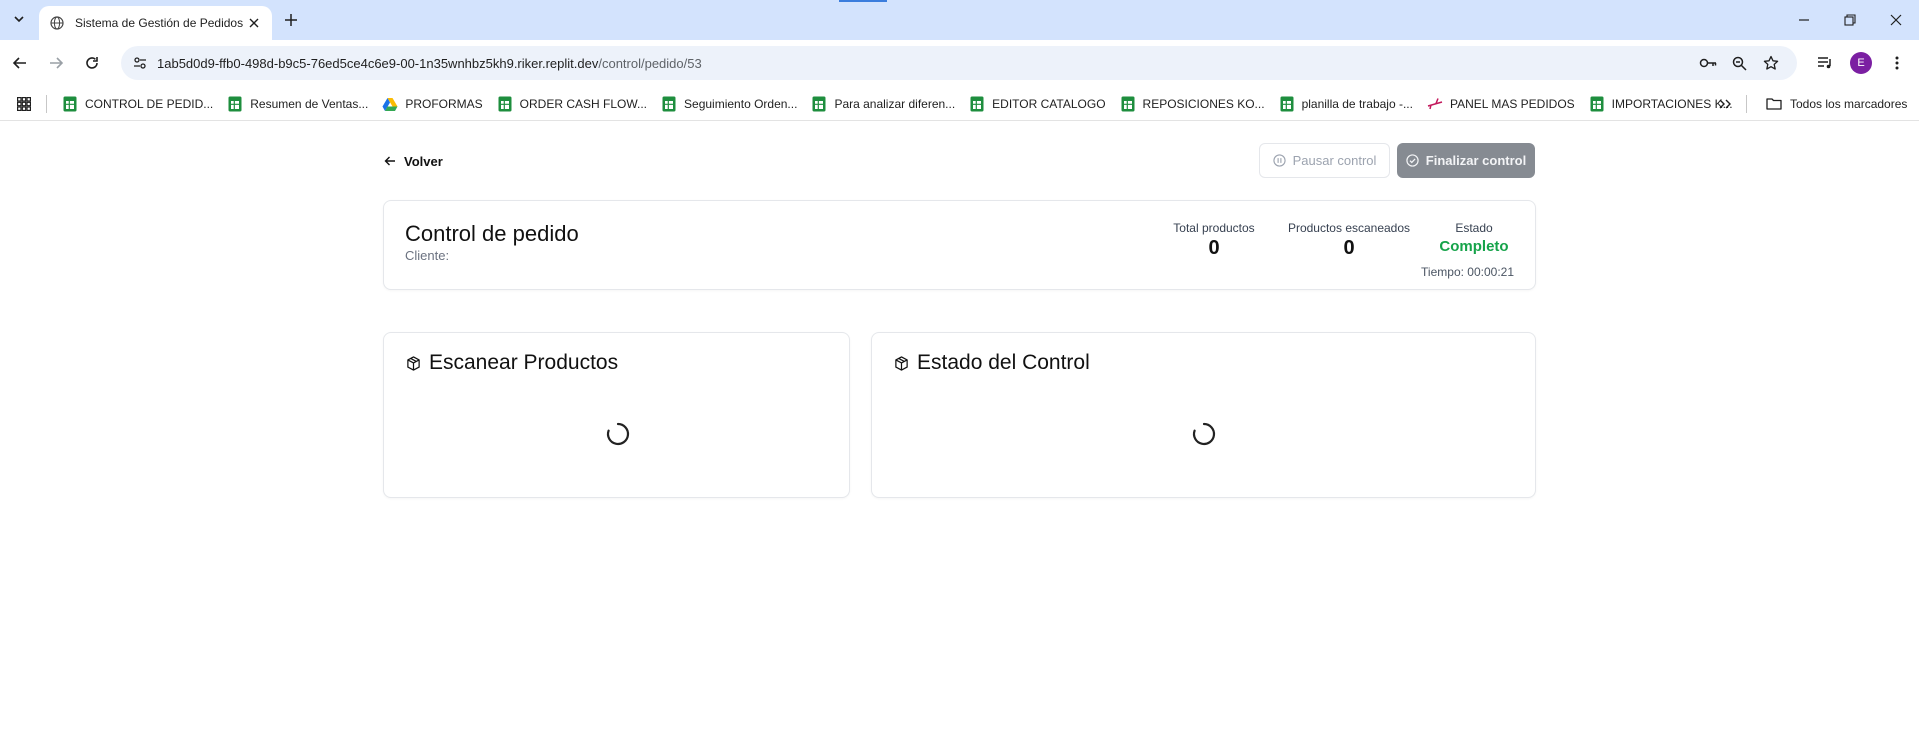  What do you see at coordinates (140, 63) in the screenshot?
I see `site-settings-icon` at bounding box center [140, 63].